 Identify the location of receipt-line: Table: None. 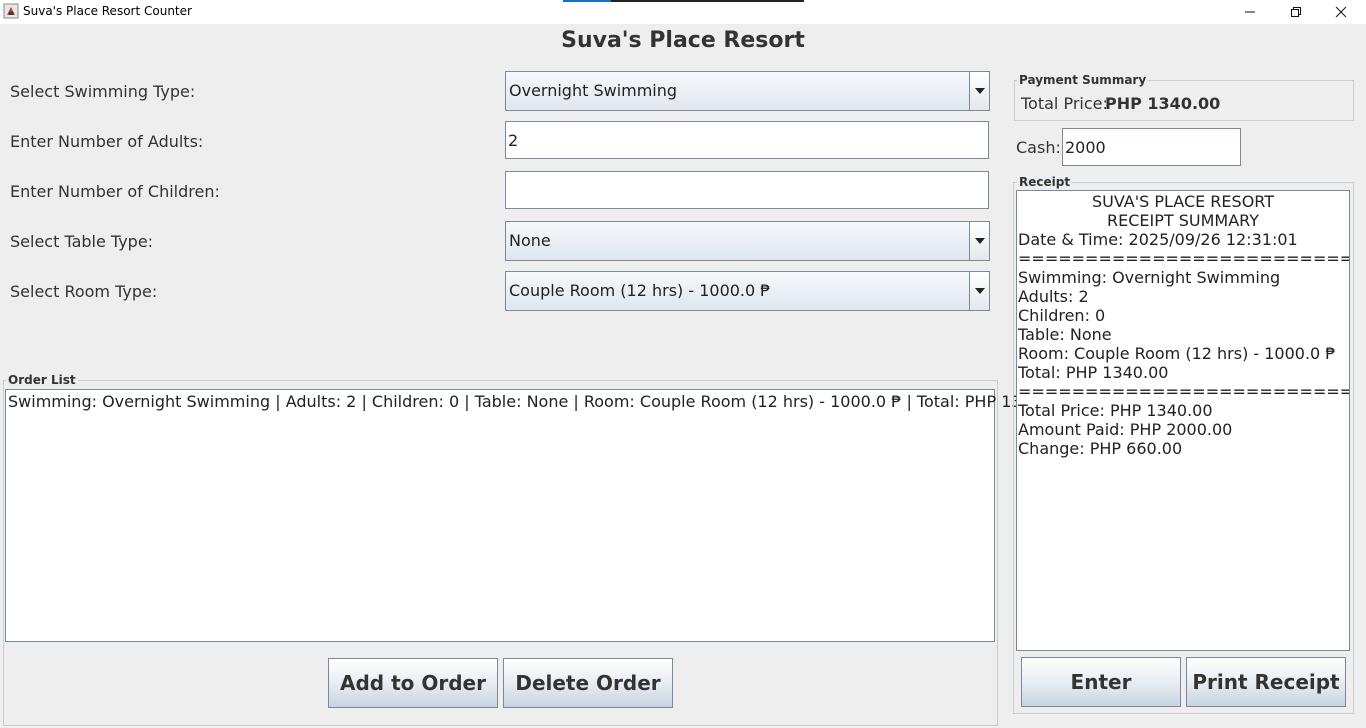
(1065, 334).